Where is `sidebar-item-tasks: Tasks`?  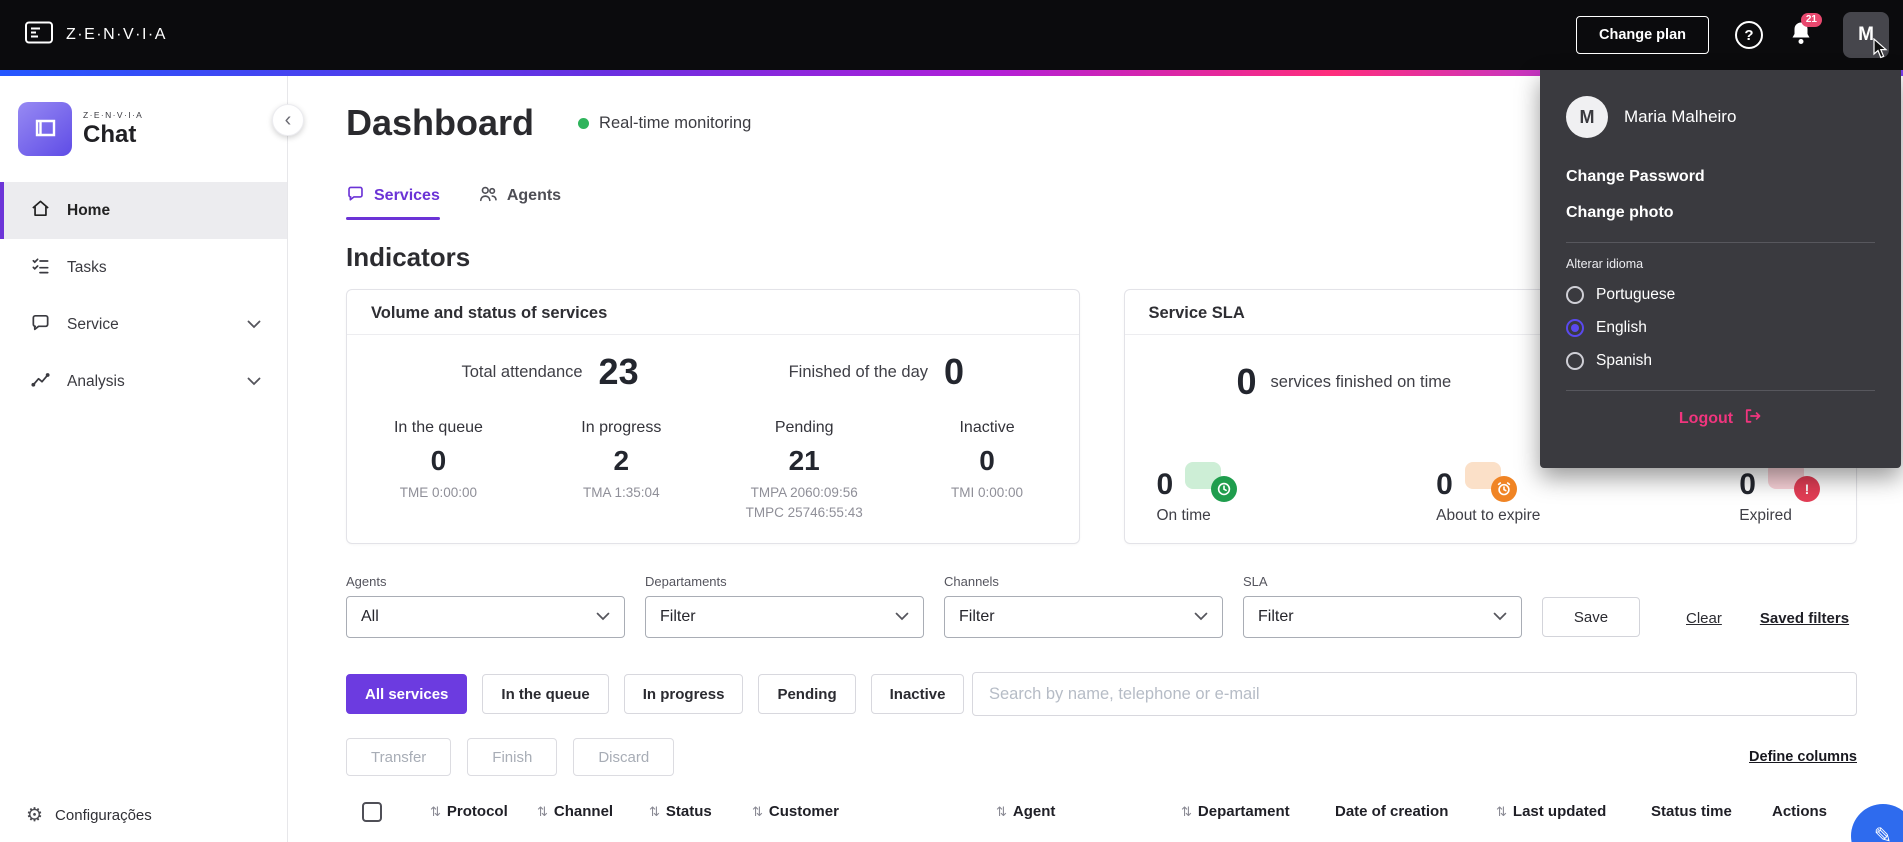 sidebar-item-tasks: Tasks is located at coordinates (143, 267).